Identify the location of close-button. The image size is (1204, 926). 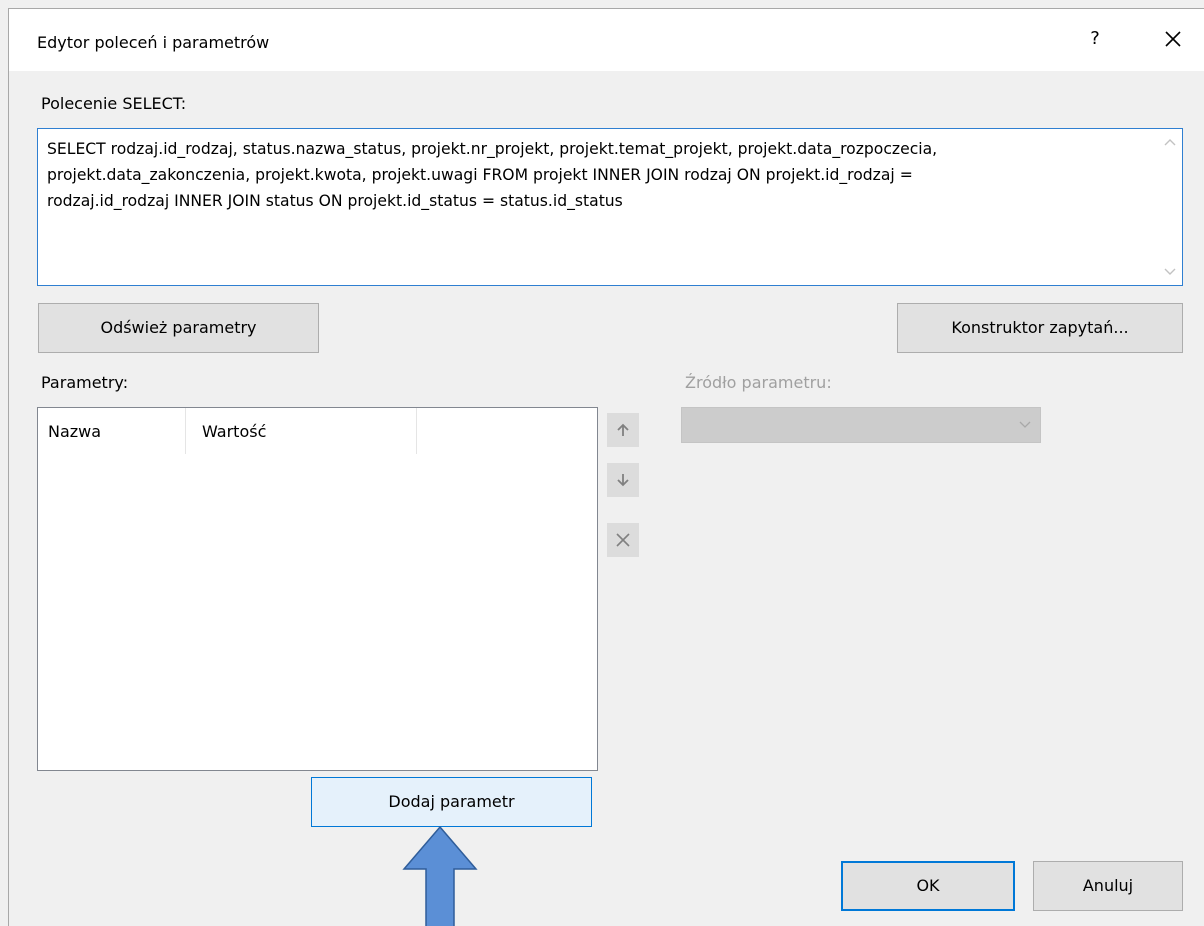
(1173, 39).